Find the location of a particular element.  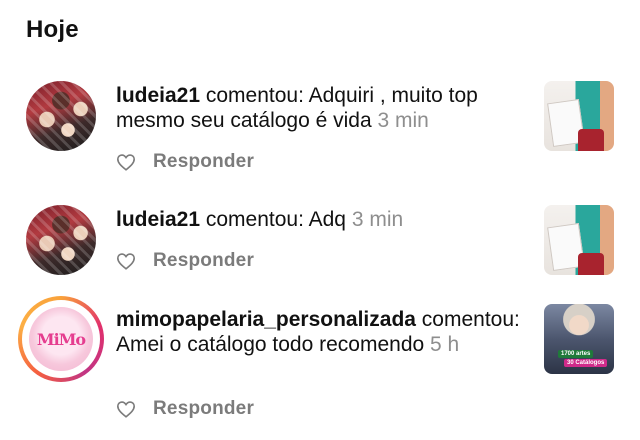

story-ring-avatar: MiMo is located at coordinates (61, 339).